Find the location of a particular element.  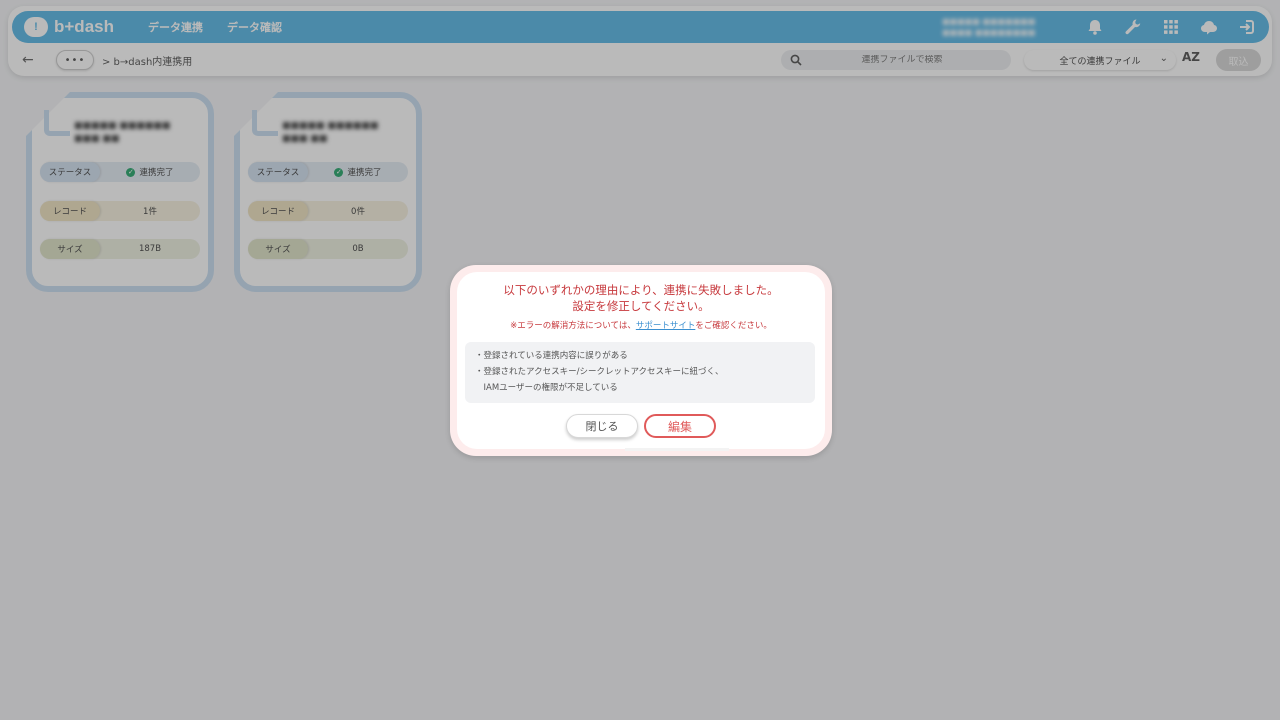

error-note: ※エラーの解消方法については、サポートサイトをご確認ください。 is located at coordinates (641, 325).